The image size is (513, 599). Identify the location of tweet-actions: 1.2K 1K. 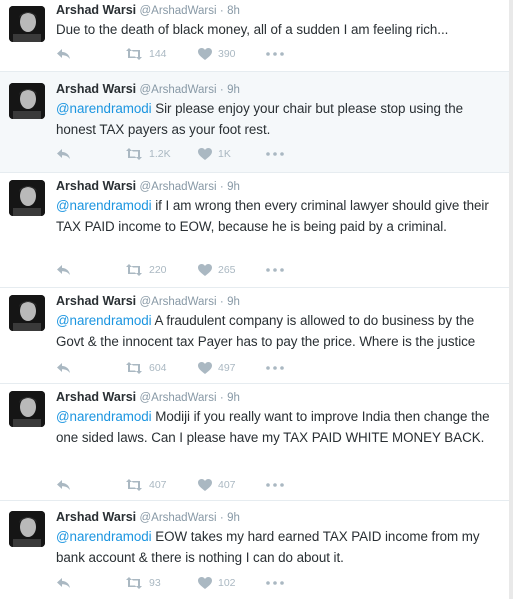
(206, 154).